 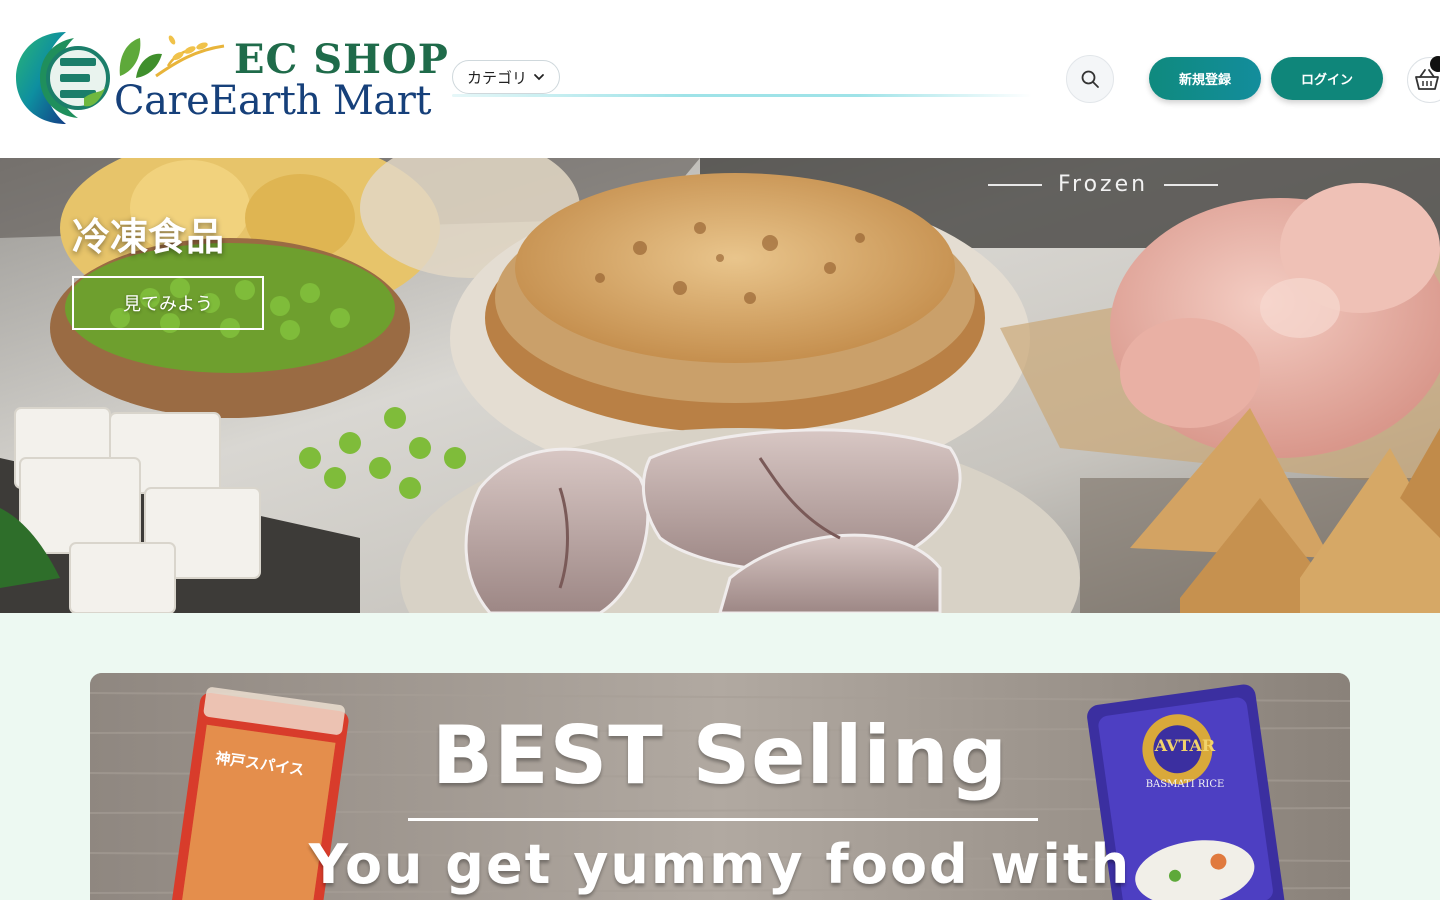 I want to click on search-icon, so click(x=1090, y=79).